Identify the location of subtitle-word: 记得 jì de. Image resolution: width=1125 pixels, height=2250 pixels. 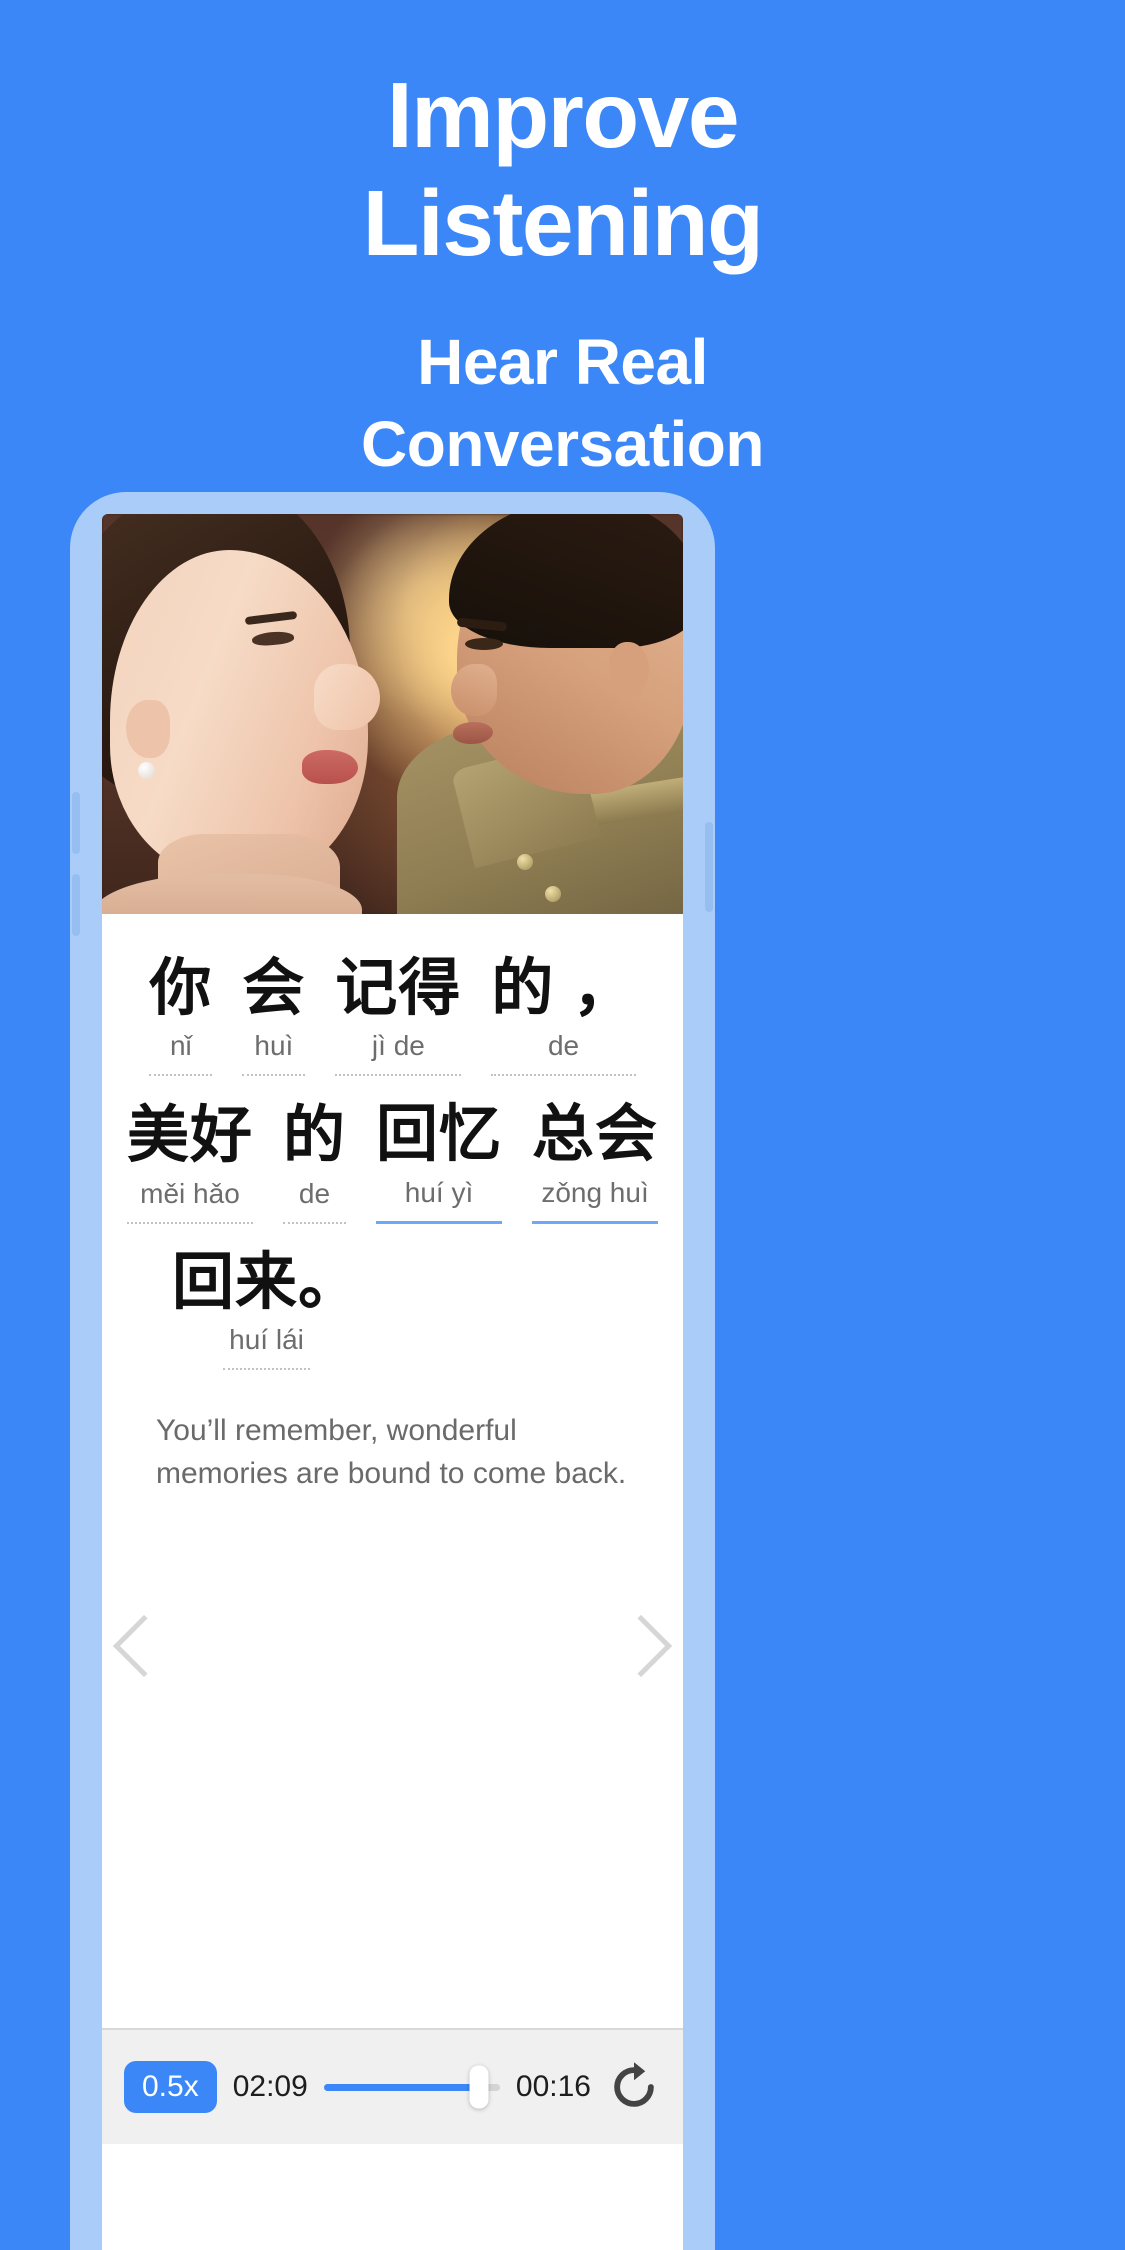
(398, 1015).